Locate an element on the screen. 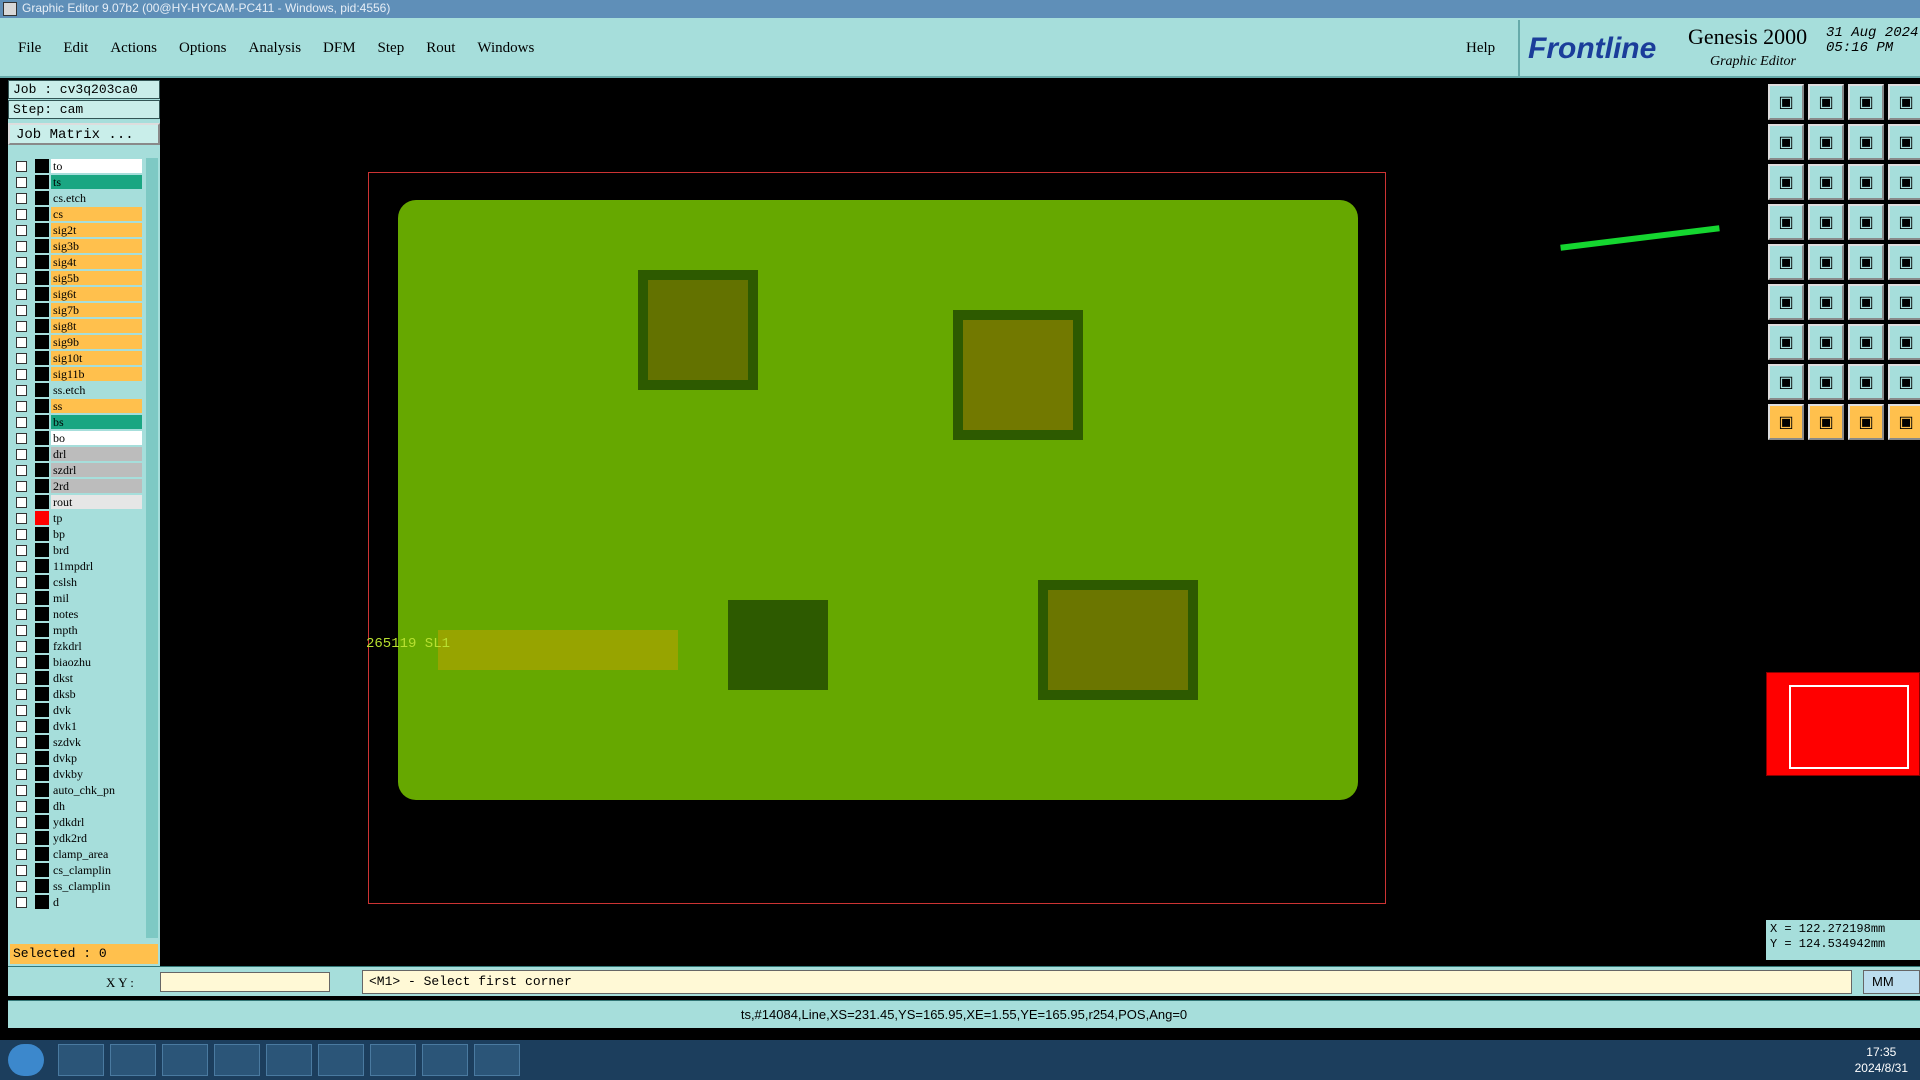 Image resolution: width=1920 pixels, height=1080 pixels. layer-row: fzkdrl is located at coordinates (77, 646).